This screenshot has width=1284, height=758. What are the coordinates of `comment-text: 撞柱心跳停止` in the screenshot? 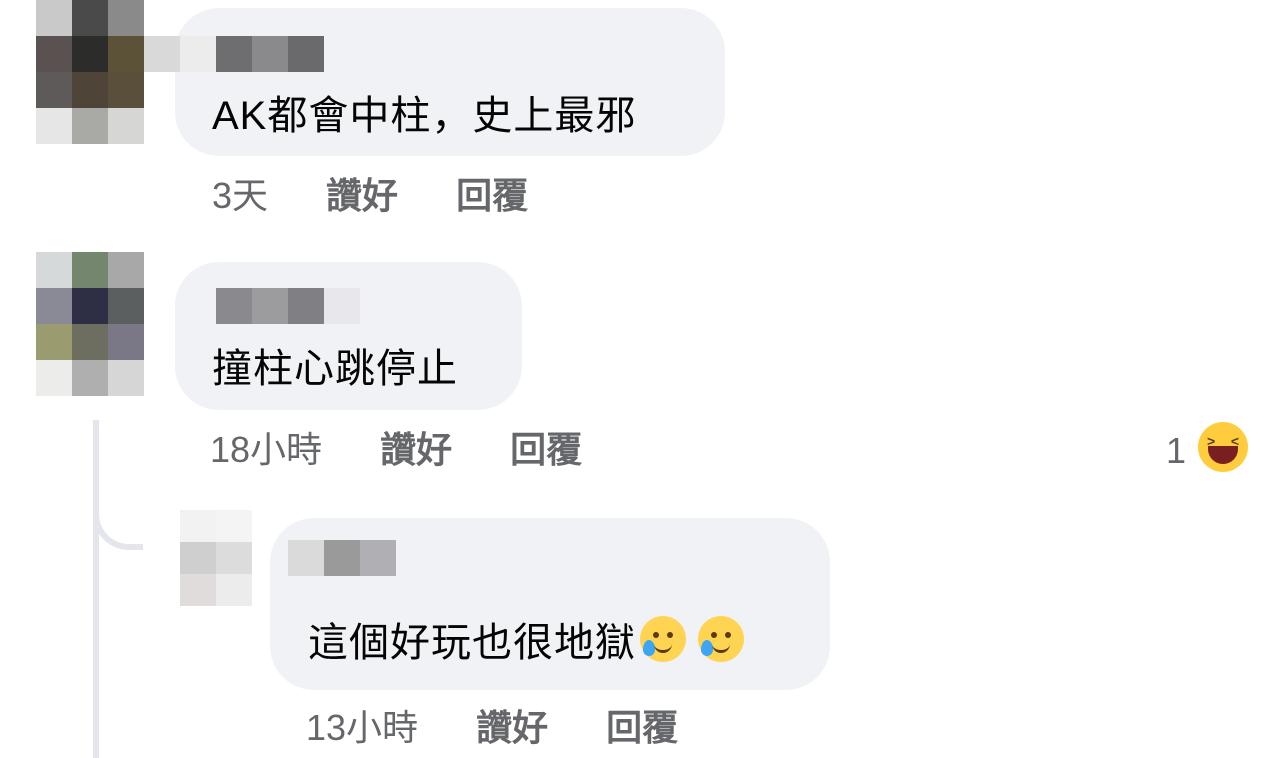 It's located at (335, 369).